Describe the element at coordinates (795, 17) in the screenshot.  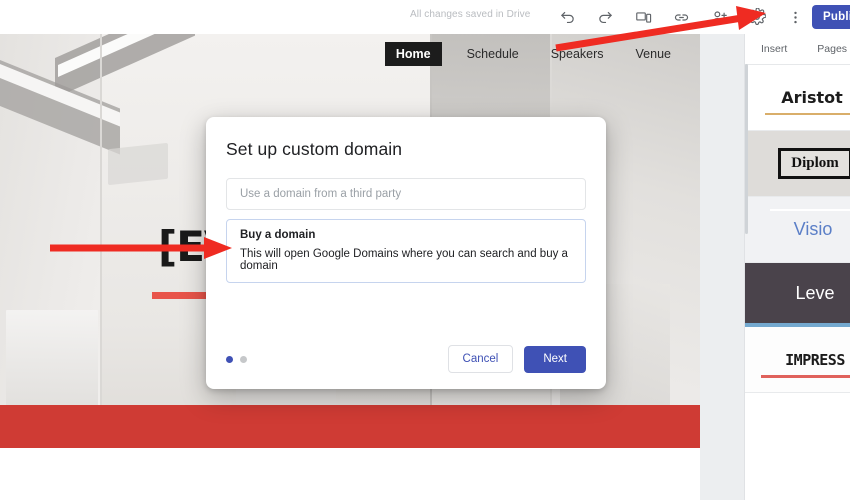
I see `more-vertical-icon` at that location.